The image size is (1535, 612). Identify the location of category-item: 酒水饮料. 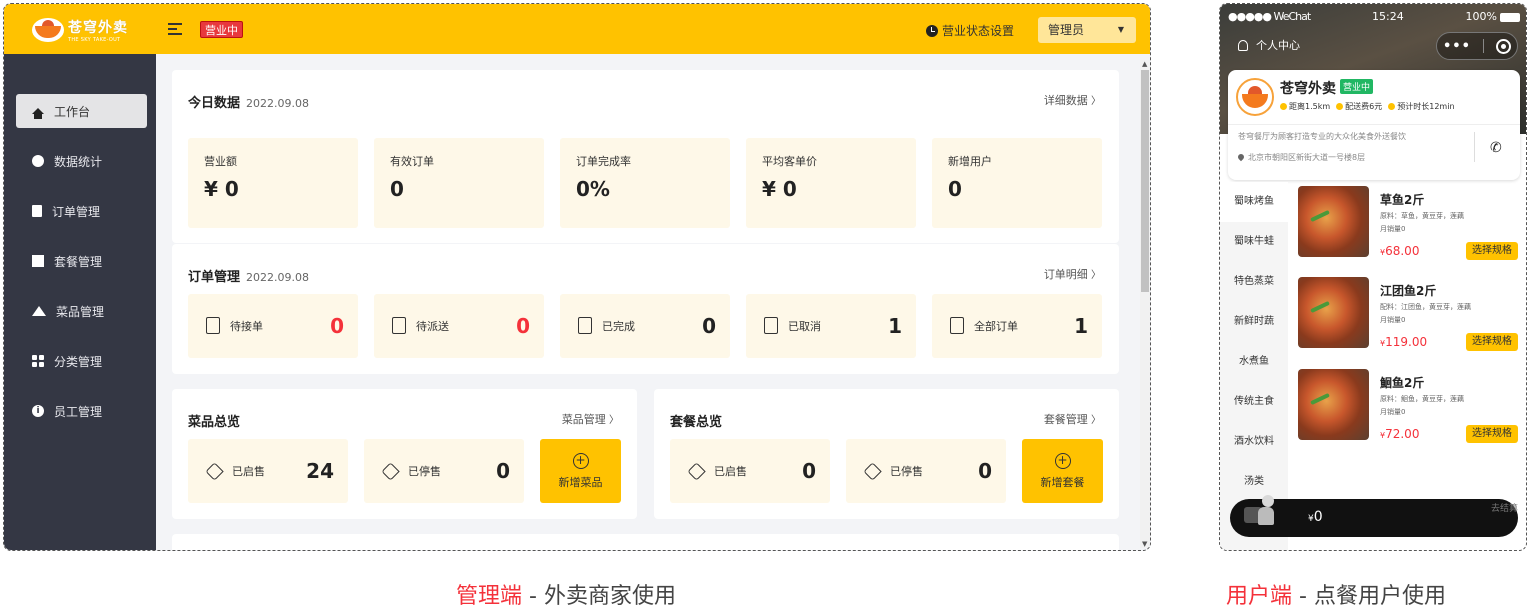
(1254, 442).